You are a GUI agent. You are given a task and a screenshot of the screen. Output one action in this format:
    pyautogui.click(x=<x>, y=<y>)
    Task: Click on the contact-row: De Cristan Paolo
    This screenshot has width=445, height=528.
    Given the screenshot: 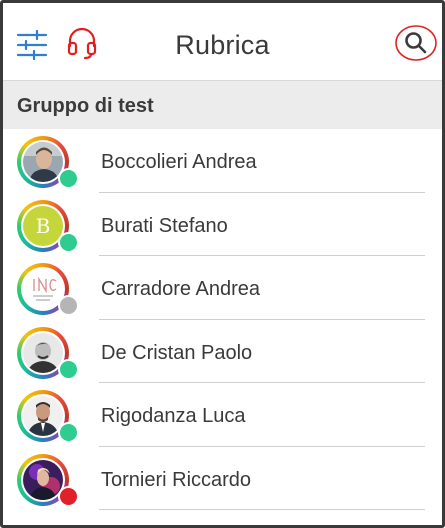 What is the action you would take?
    pyautogui.click(x=222, y=351)
    